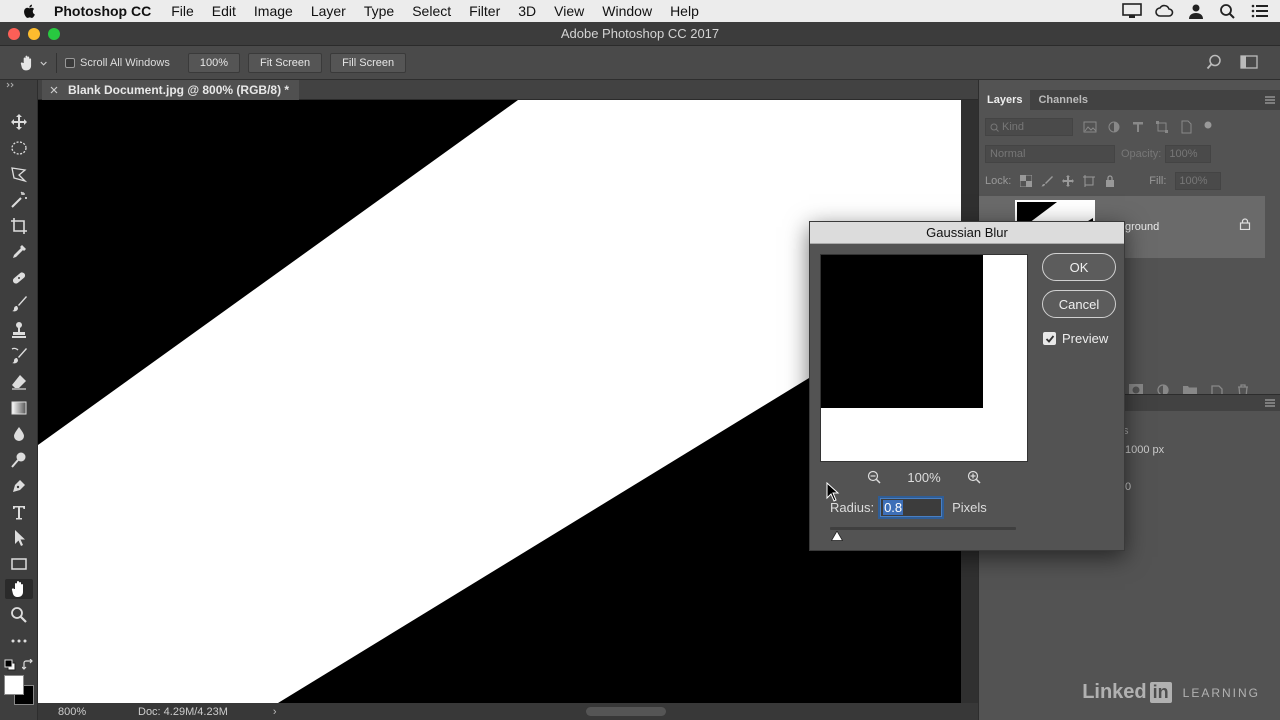 The image size is (1280, 720). I want to click on minimize-window-button, so click(34, 34).